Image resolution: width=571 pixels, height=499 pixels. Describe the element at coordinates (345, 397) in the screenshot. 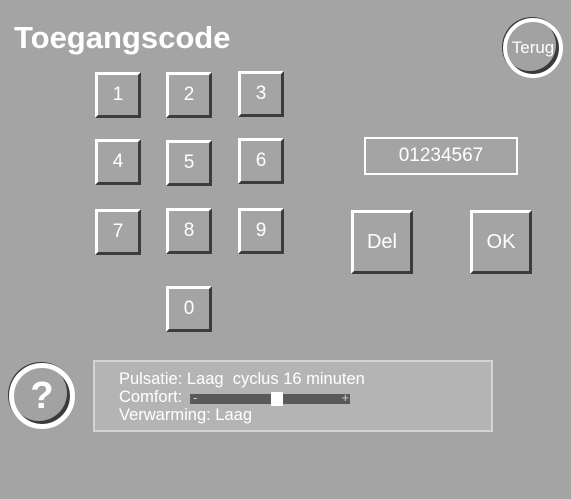

I see `comfort-plus-icon: +` at that location.